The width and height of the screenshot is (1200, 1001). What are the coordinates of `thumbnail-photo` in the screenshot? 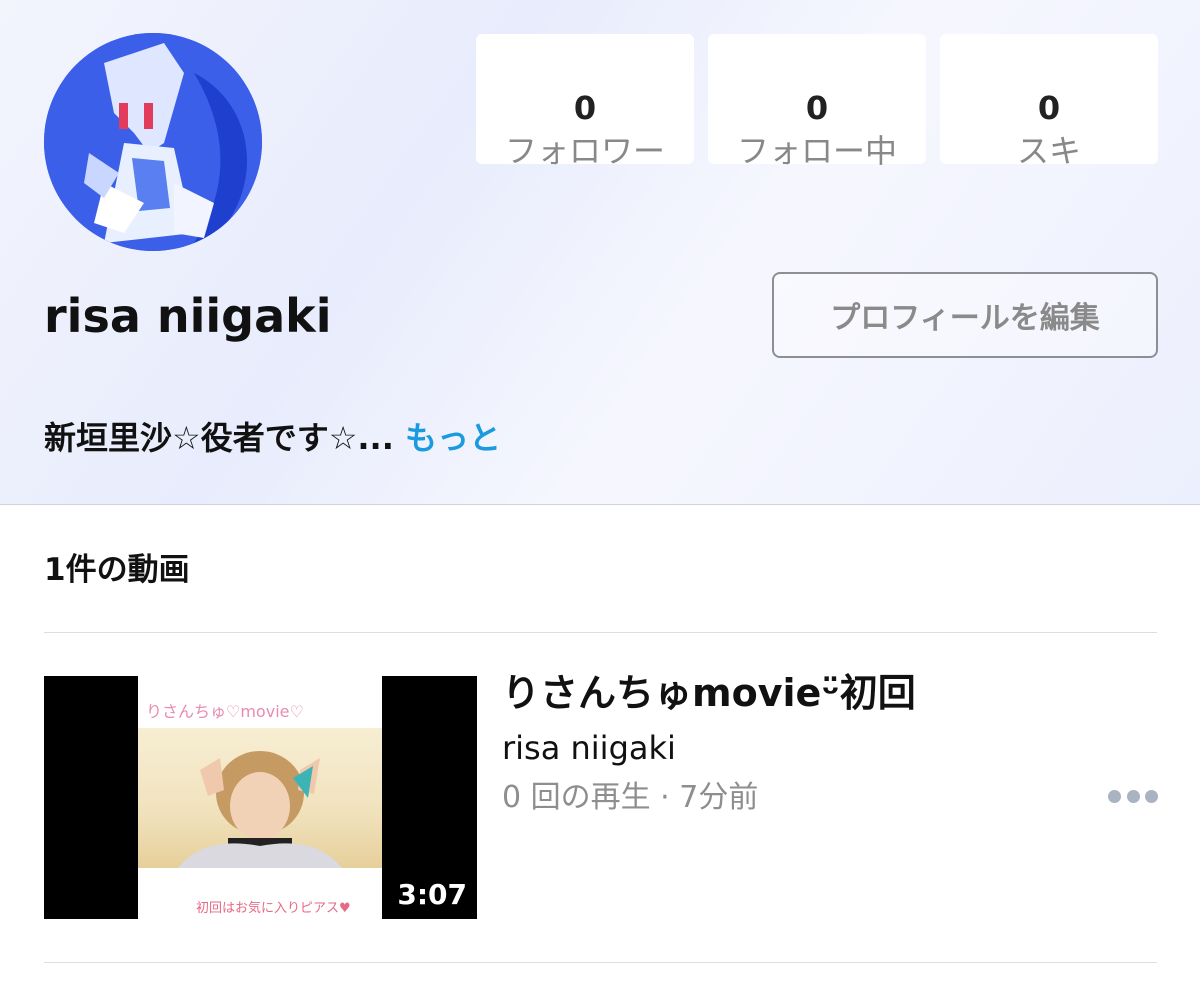 It's located at (260, 798).